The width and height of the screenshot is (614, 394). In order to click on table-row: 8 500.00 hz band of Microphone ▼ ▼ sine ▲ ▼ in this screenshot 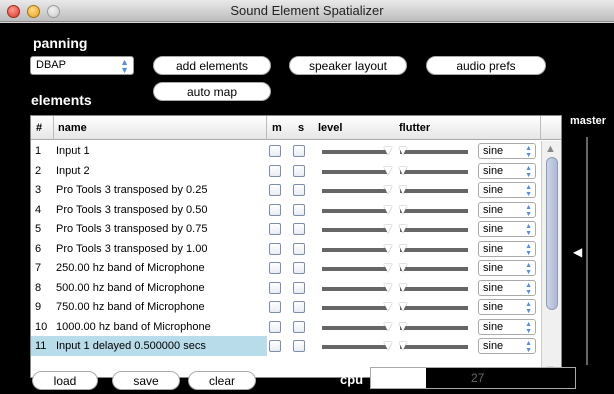, I will do `click(285, 288)`.